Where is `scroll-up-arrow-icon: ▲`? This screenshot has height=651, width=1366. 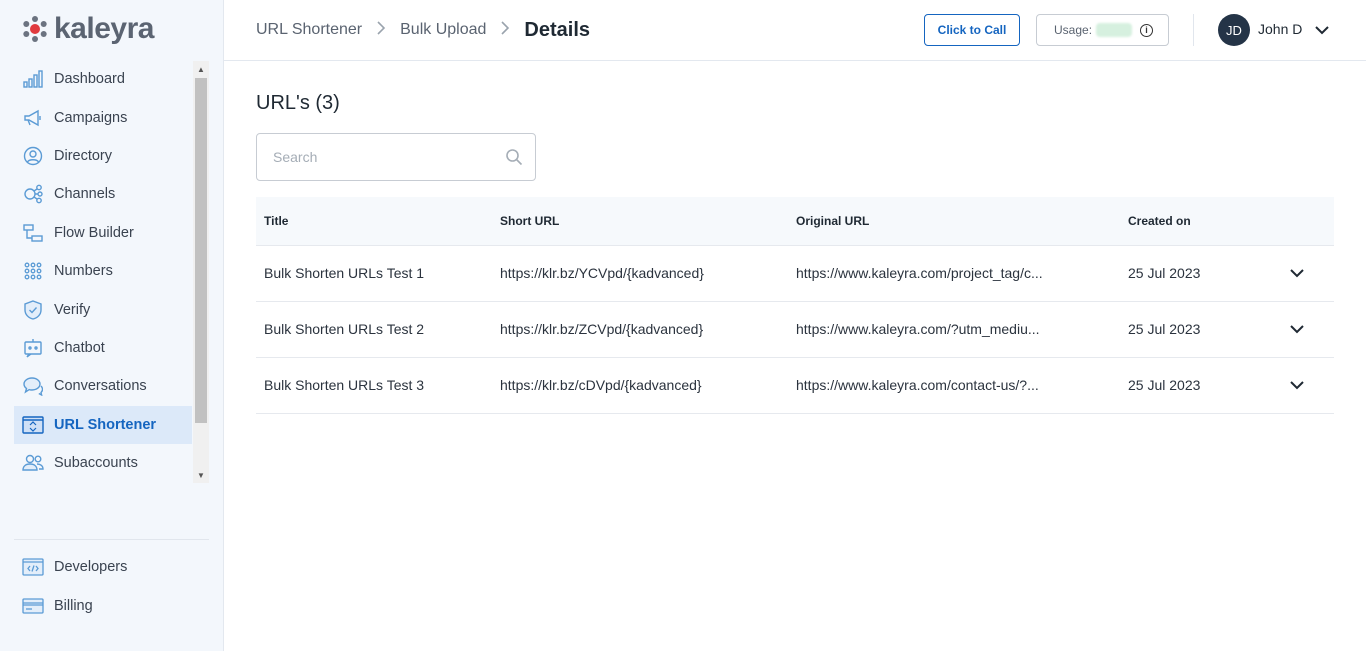
scroll-up-arrow-icon: ▲ is located at coordinates (201, 69).